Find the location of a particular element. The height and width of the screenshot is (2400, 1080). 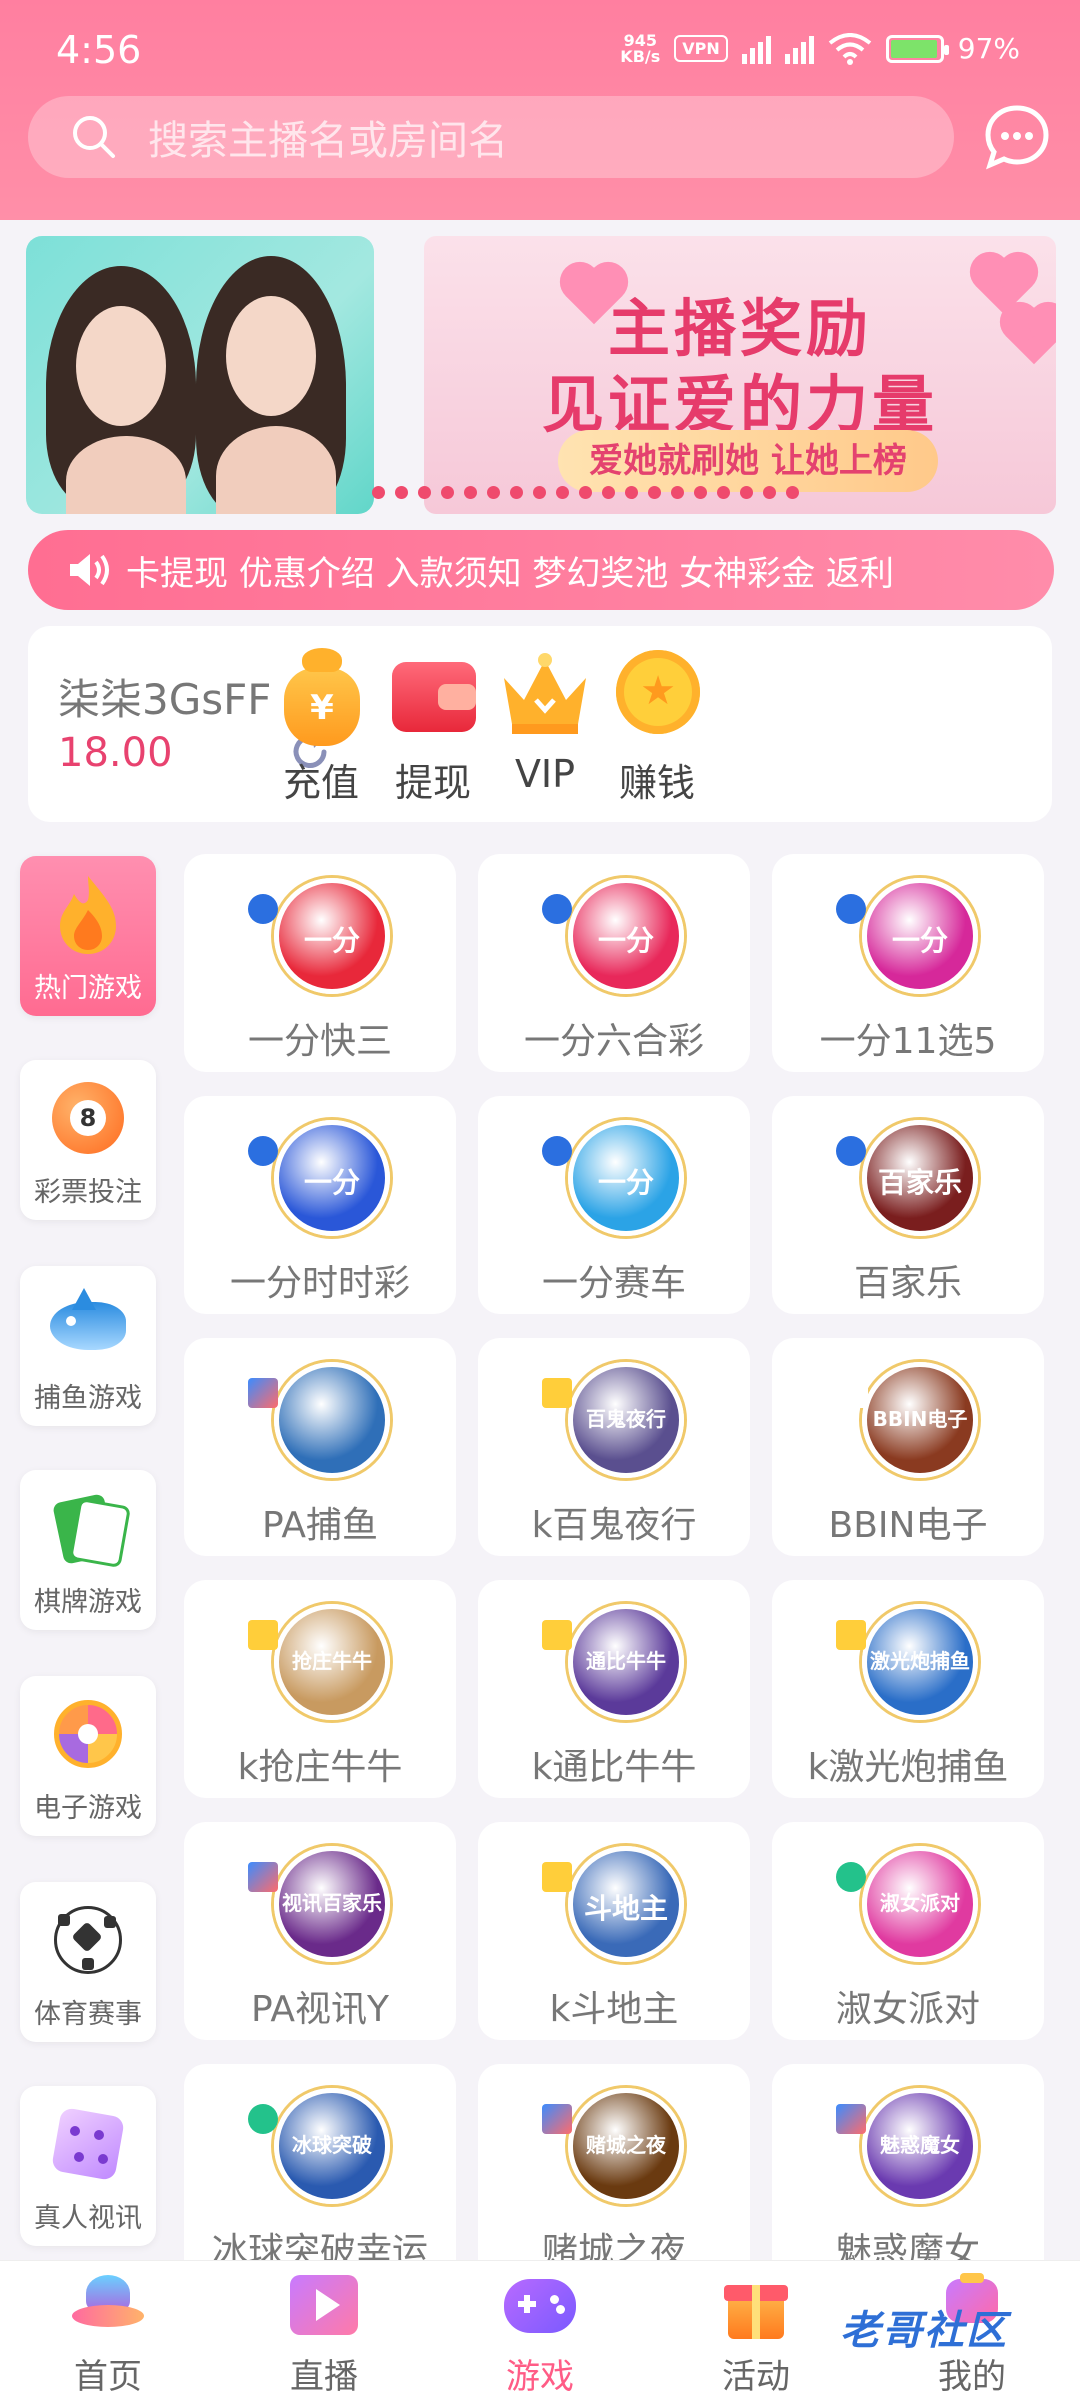

game-name: 一分11选5 is located at coordinates (908, 1041).